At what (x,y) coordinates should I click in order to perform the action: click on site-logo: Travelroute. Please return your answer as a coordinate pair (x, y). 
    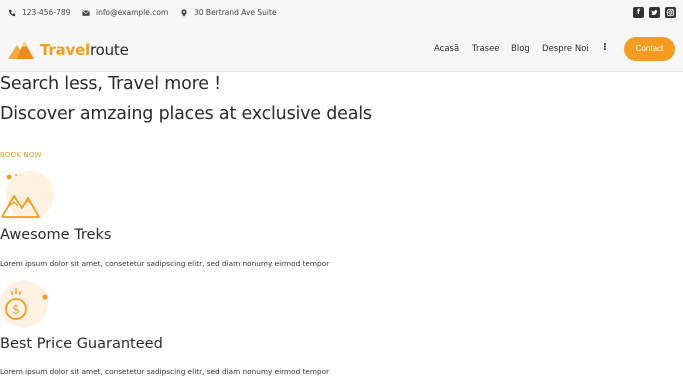
    Looking at the image, I should click on (68, 50).